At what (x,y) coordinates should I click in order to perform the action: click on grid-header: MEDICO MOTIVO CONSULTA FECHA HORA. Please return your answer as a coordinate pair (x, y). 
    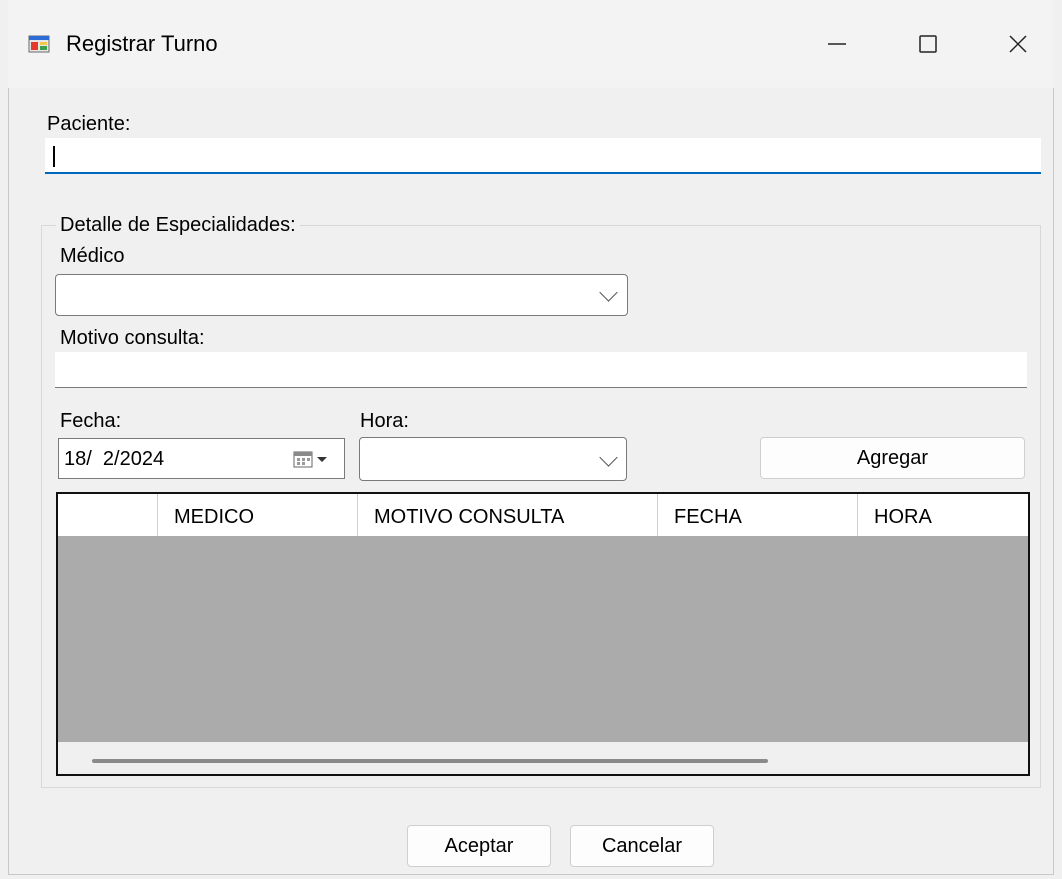
    Looking at the image, I should click on (543, 515).